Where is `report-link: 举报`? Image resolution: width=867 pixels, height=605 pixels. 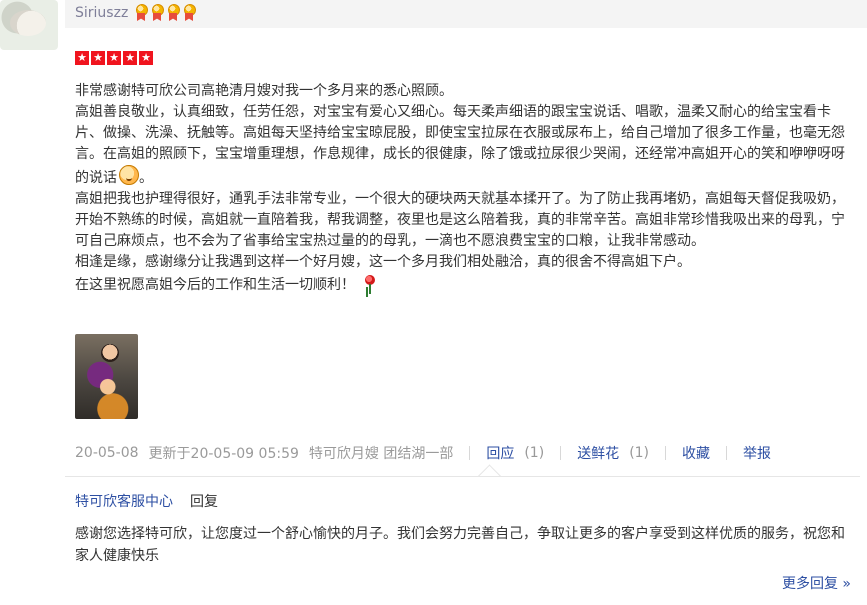 report-link: 举报 is located at coordinates (757, 453).